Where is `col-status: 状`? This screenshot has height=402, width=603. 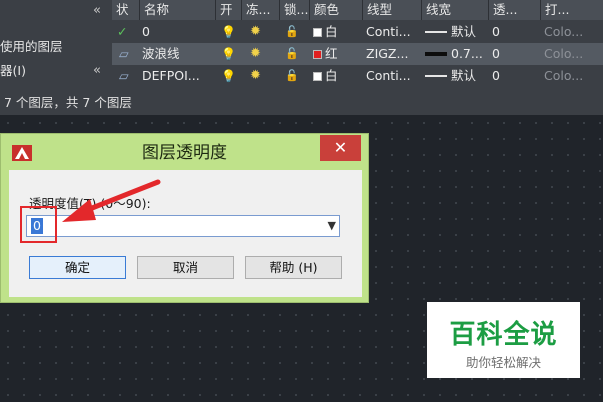 col-status: 状 is located at coordinates (125, 10).